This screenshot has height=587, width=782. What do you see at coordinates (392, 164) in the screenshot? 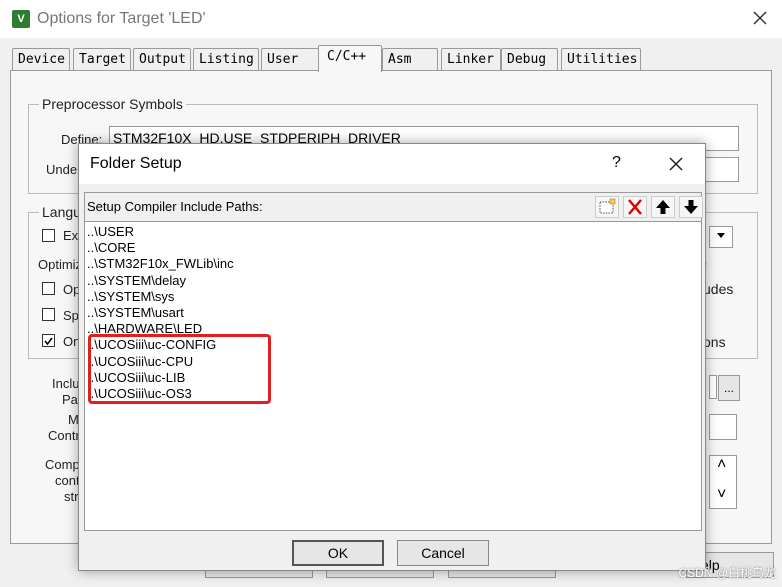
I see `dialog-titlebar: Folder Setup ?` at bounding box center [392, 164].